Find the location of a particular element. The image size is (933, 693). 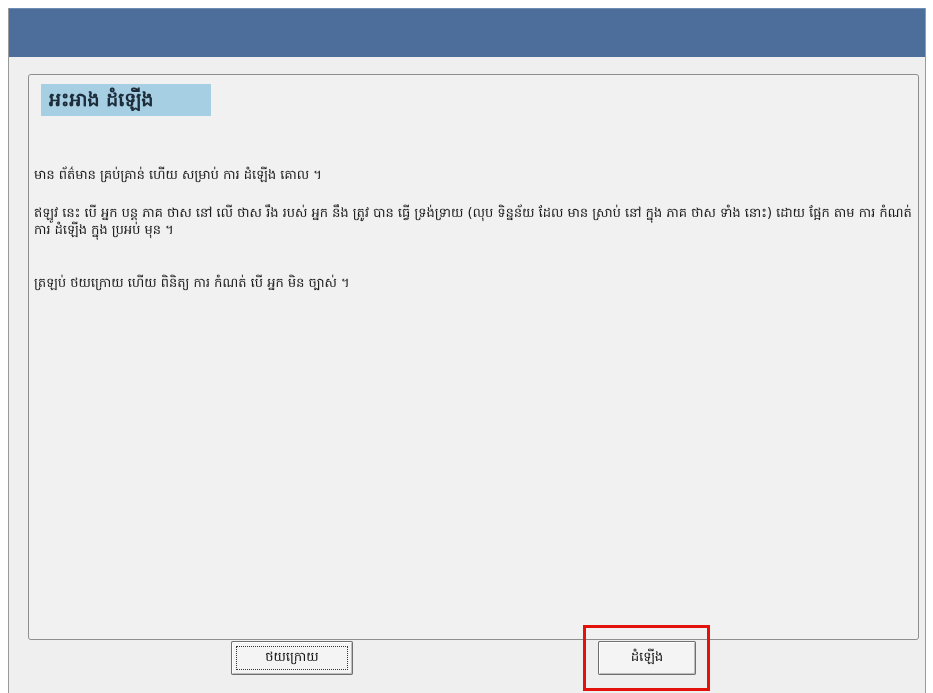

title-bar is located at coordinates (467, 32).